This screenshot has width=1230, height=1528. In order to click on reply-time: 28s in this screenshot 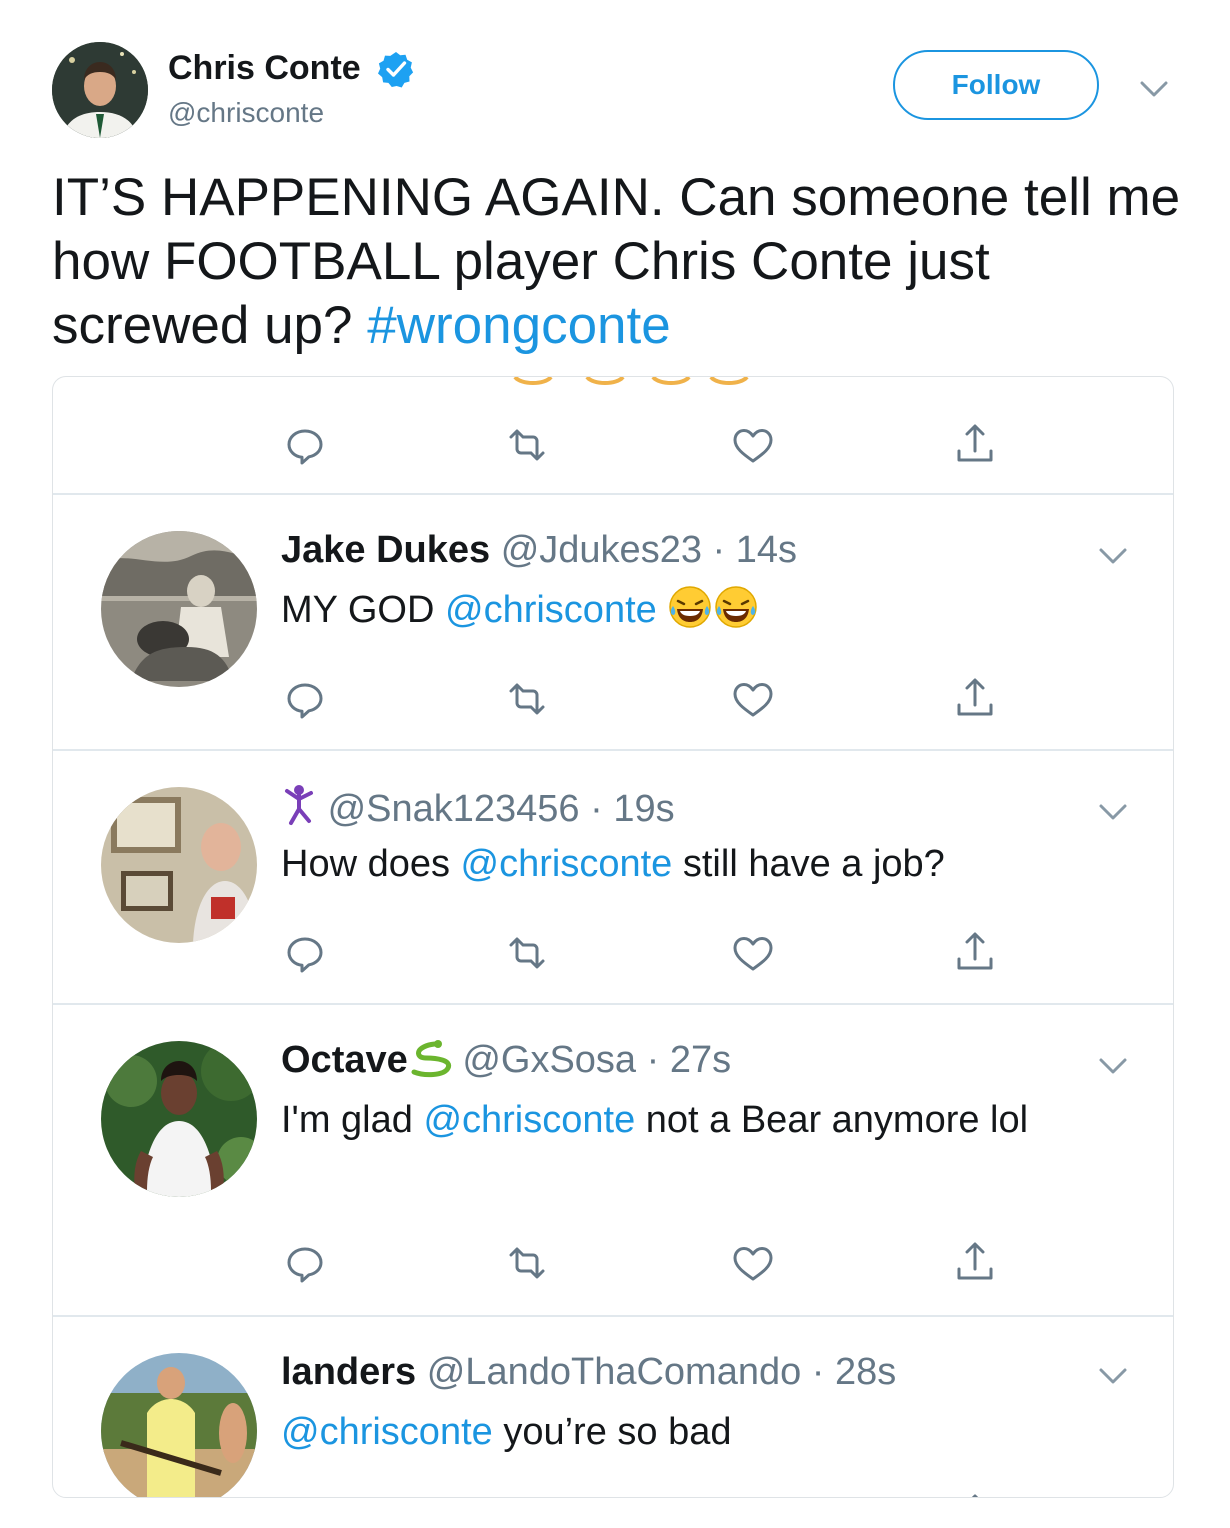, I will do `click(865, 1372)`.